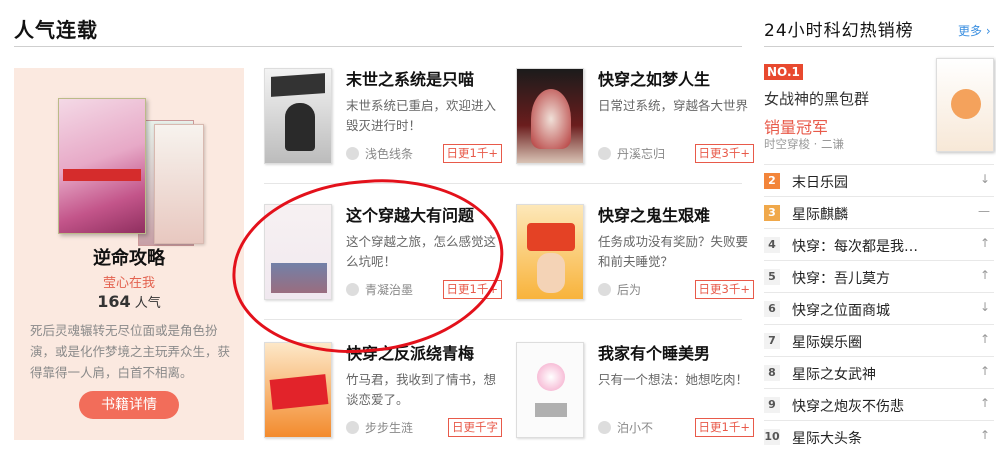 This screenshot has width=996, height=465. What do you see at coordinates (772, 245) in the screenshot?
I see `rank-number: 4` at bounding box center [772, 245].